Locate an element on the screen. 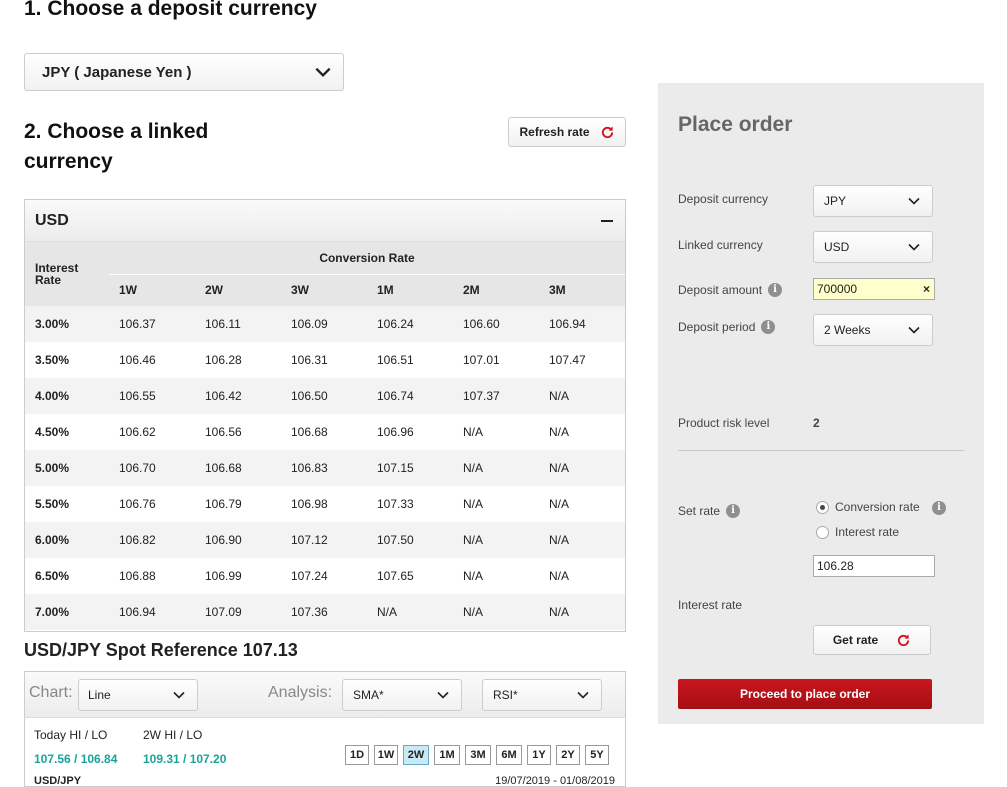  order-linked-currency-select: USD is located at coordinates (873, 247).